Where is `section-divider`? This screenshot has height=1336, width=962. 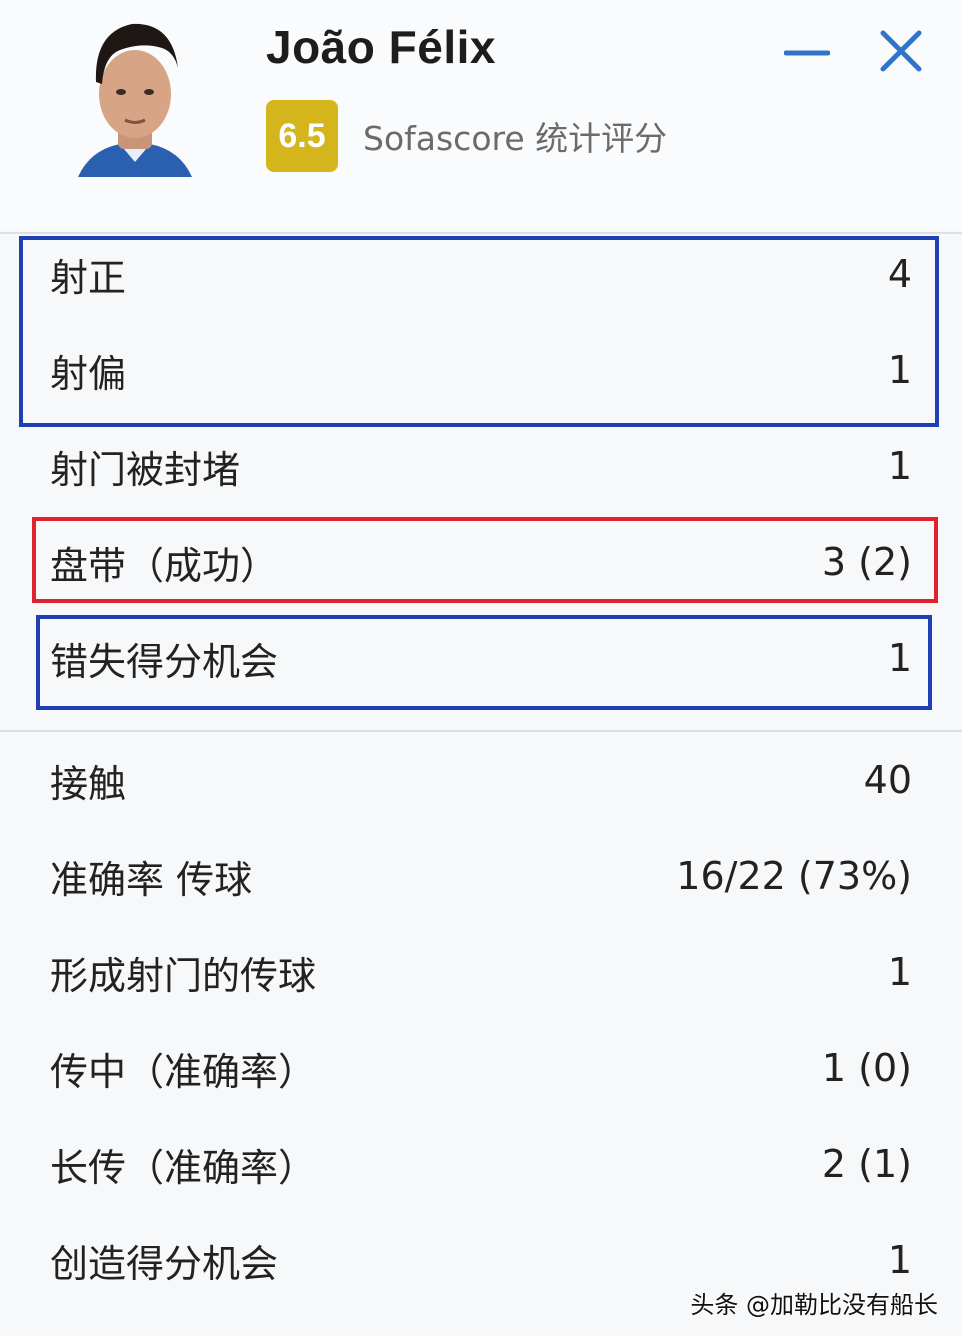 section-divider is located at coordinates (481, 731).